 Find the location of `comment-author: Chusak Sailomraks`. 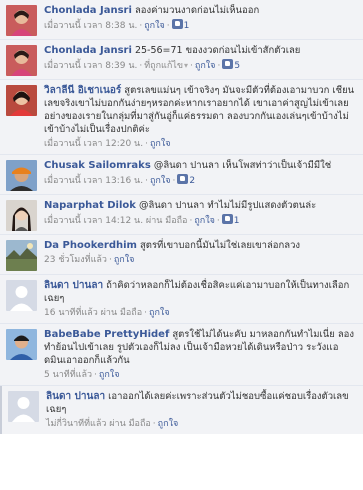

comment-author: Chusak Sailomraks is located at coordinates (97, 165).